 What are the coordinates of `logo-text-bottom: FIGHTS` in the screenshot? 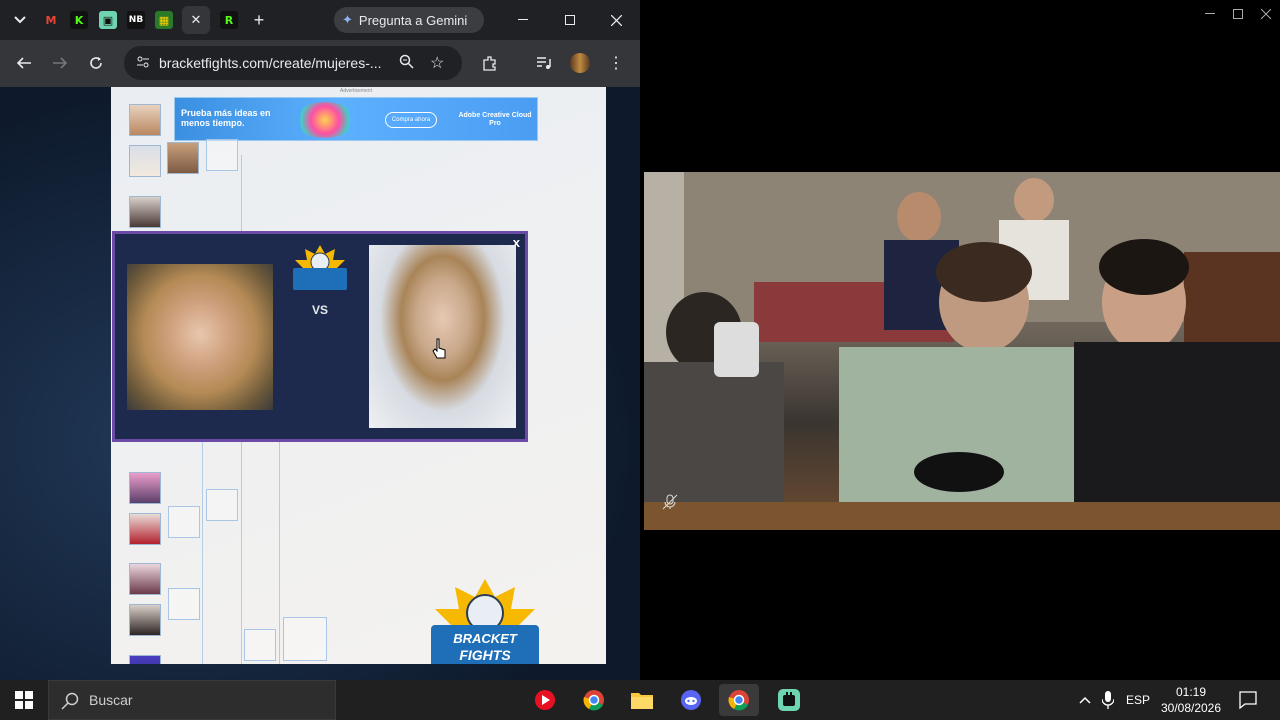 It's located at (485, 655).